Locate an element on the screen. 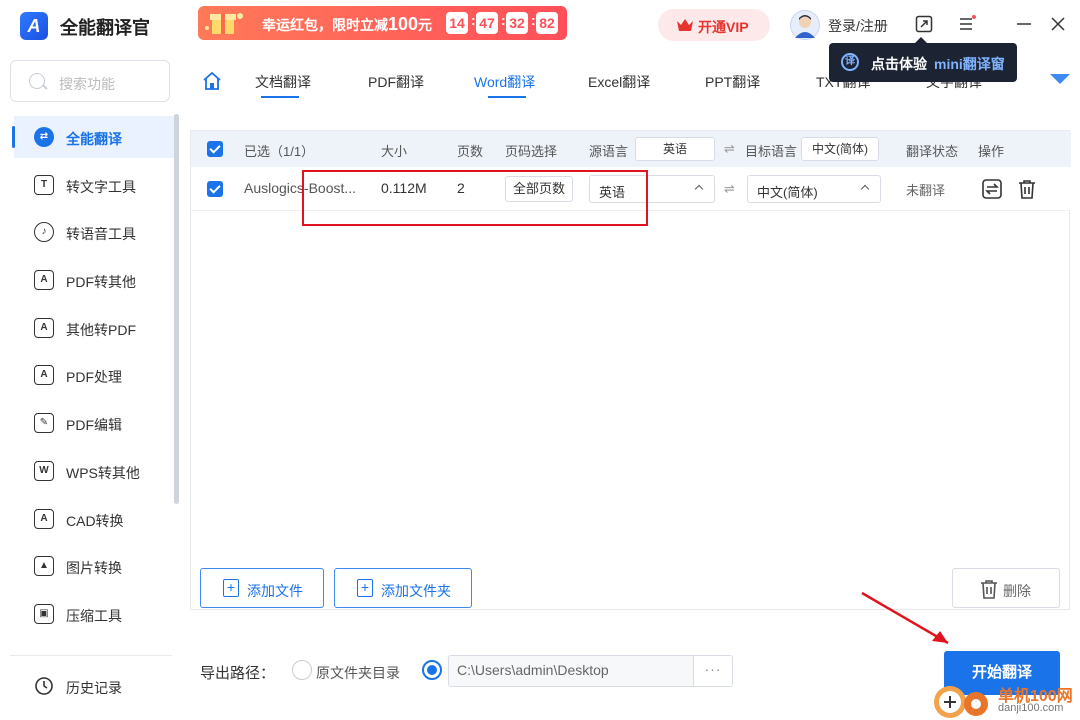 Image resolution: width=1080 pixels, height=720 pixels. minimize-icon is located at coordinates (1024, 24).